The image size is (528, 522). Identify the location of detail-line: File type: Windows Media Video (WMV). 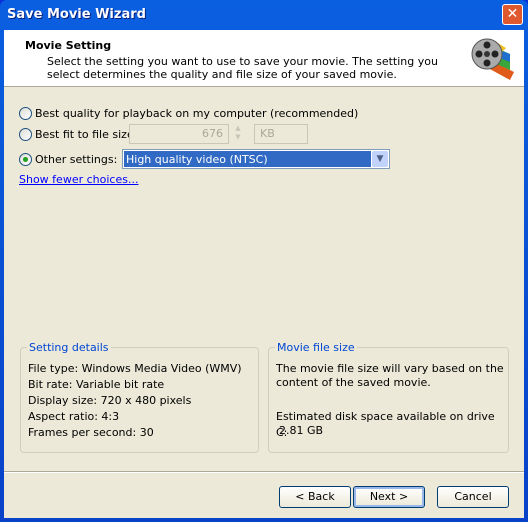
(135, 368).